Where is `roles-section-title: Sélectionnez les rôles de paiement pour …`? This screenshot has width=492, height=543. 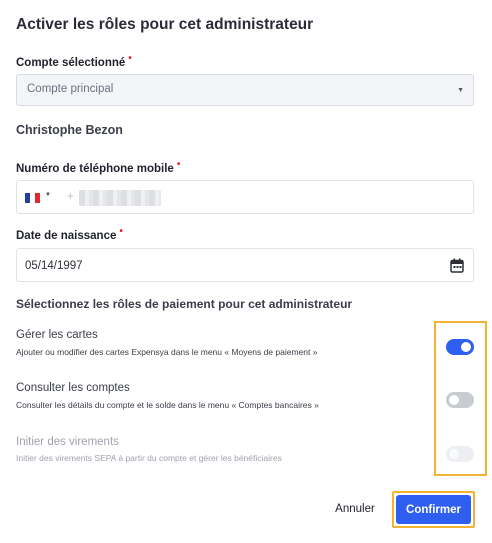
roles-section-title: Sélectionnez les rôles de paiement pour … is located at coordinates (184, 304).